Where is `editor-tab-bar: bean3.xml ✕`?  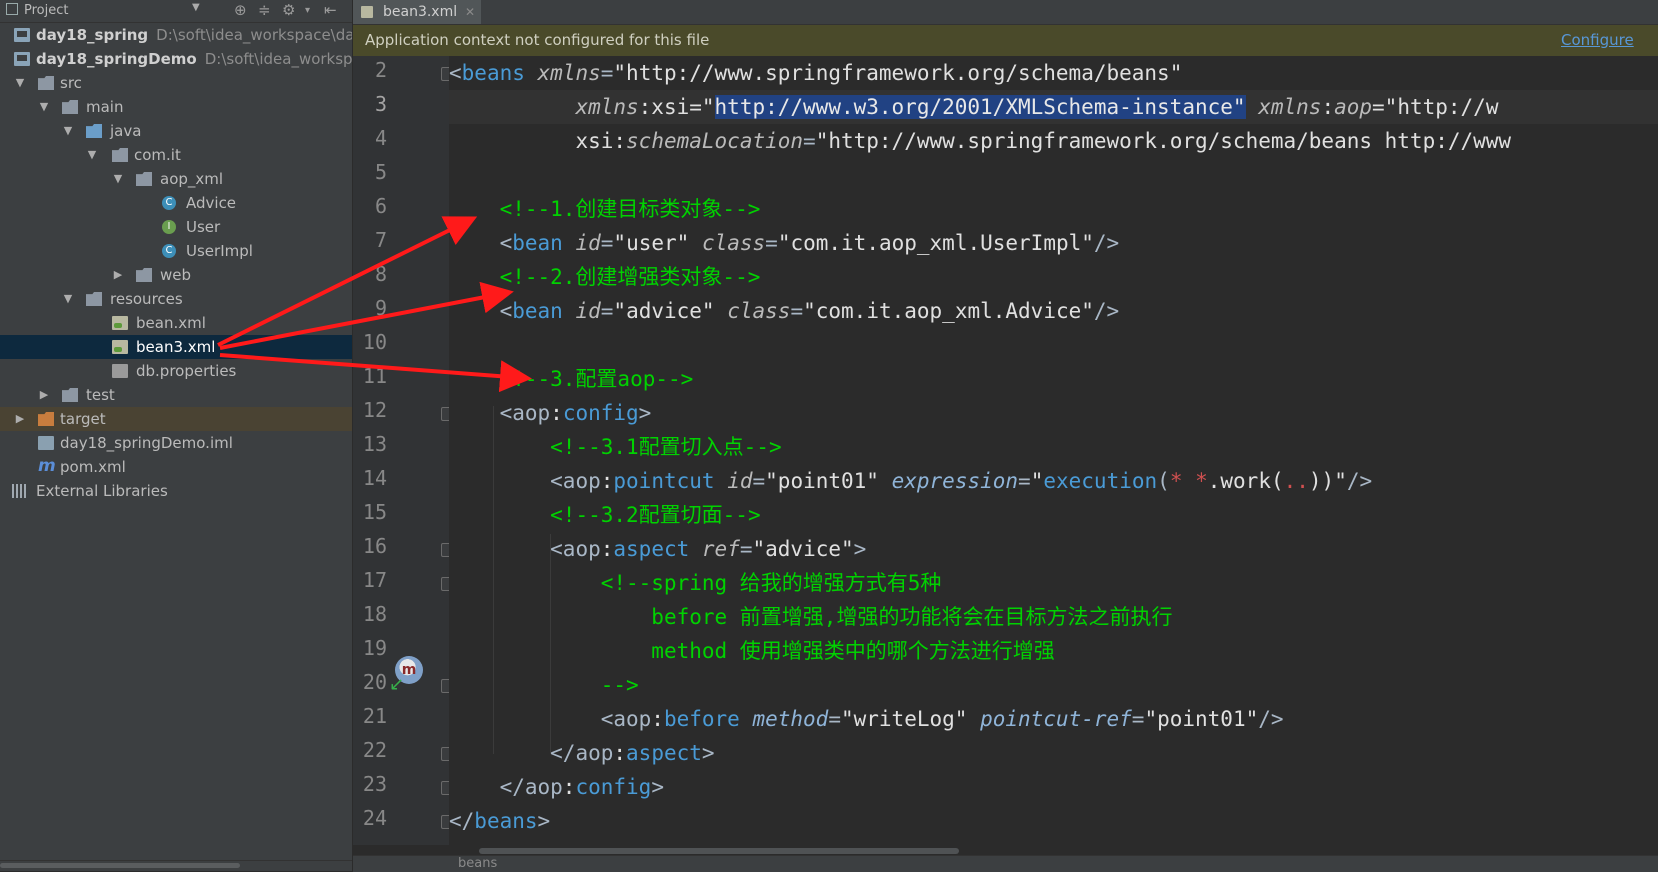 editor-tab-bar: bean3.xml ✕ is located at coordinates (1005, 12).